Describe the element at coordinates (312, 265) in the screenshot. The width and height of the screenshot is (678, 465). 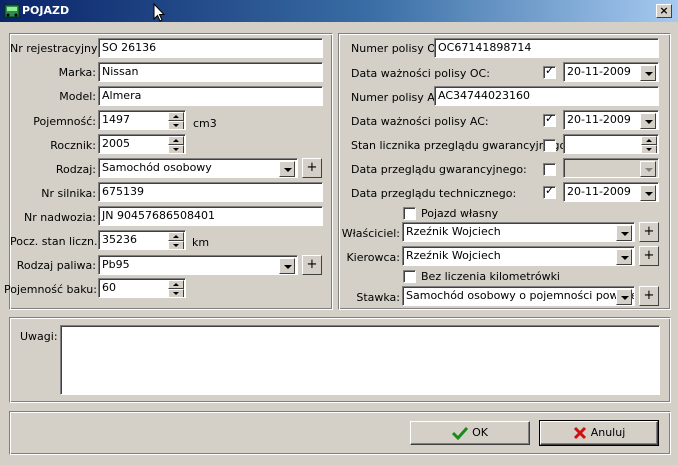
I see `add-rodzaj-paliwa-button: +` at that location.